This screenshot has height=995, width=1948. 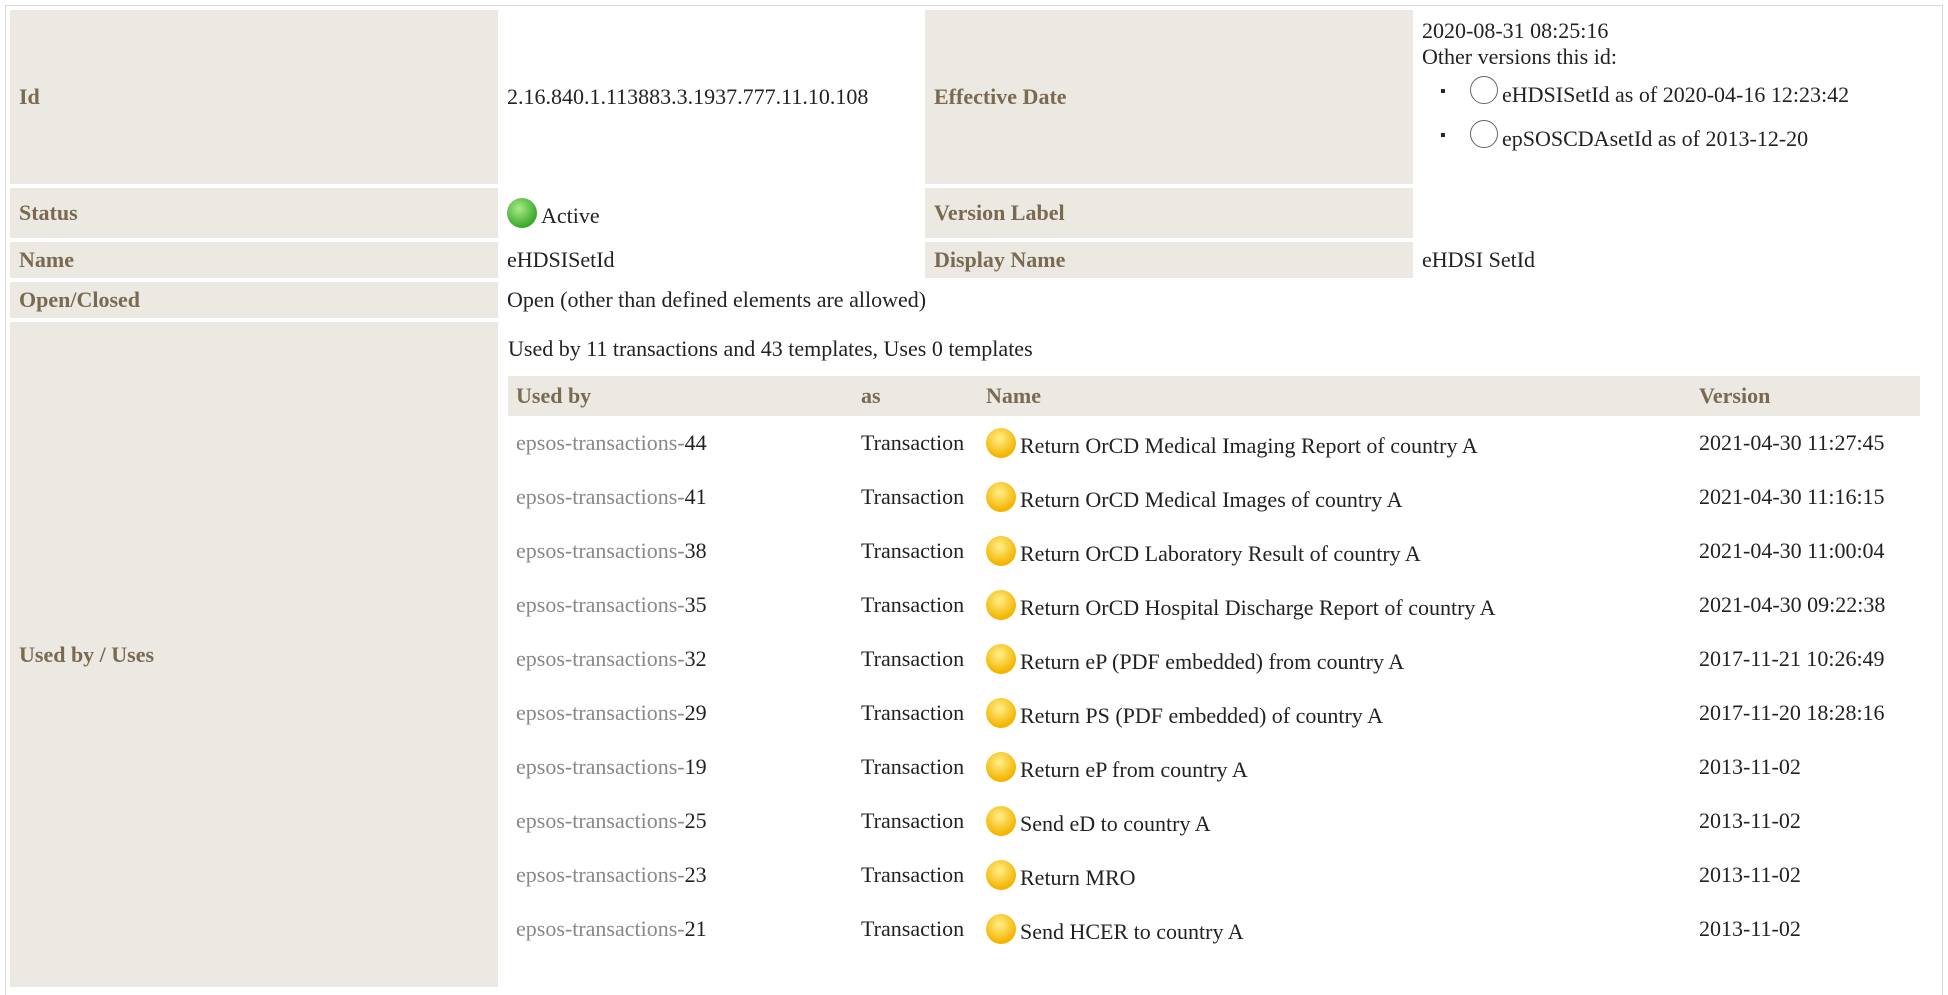 I want to click on row-version: 2021-04-30 11:16:15, so click(x=1792, y=496).